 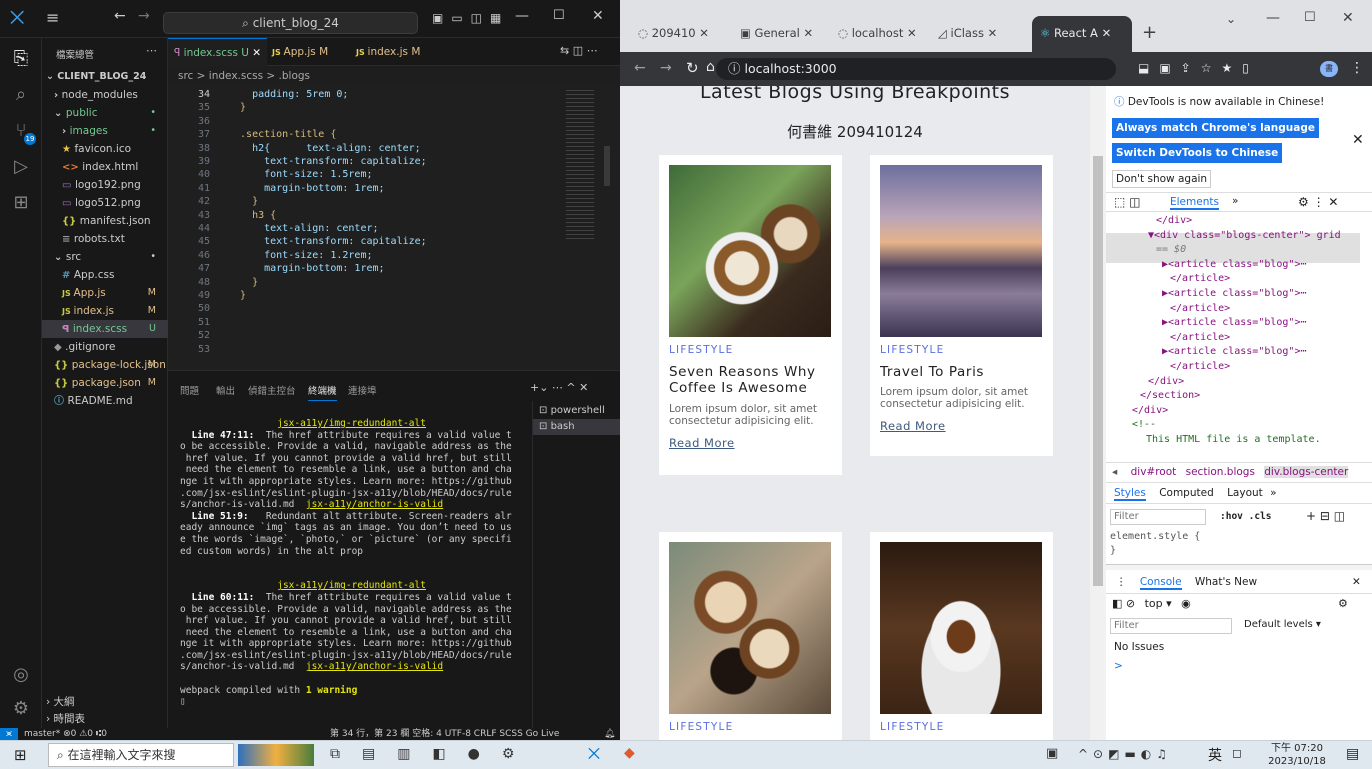 I want to click on tab-index-scss: ꟼ index.scss U ✕, so click(x=218, y=52).